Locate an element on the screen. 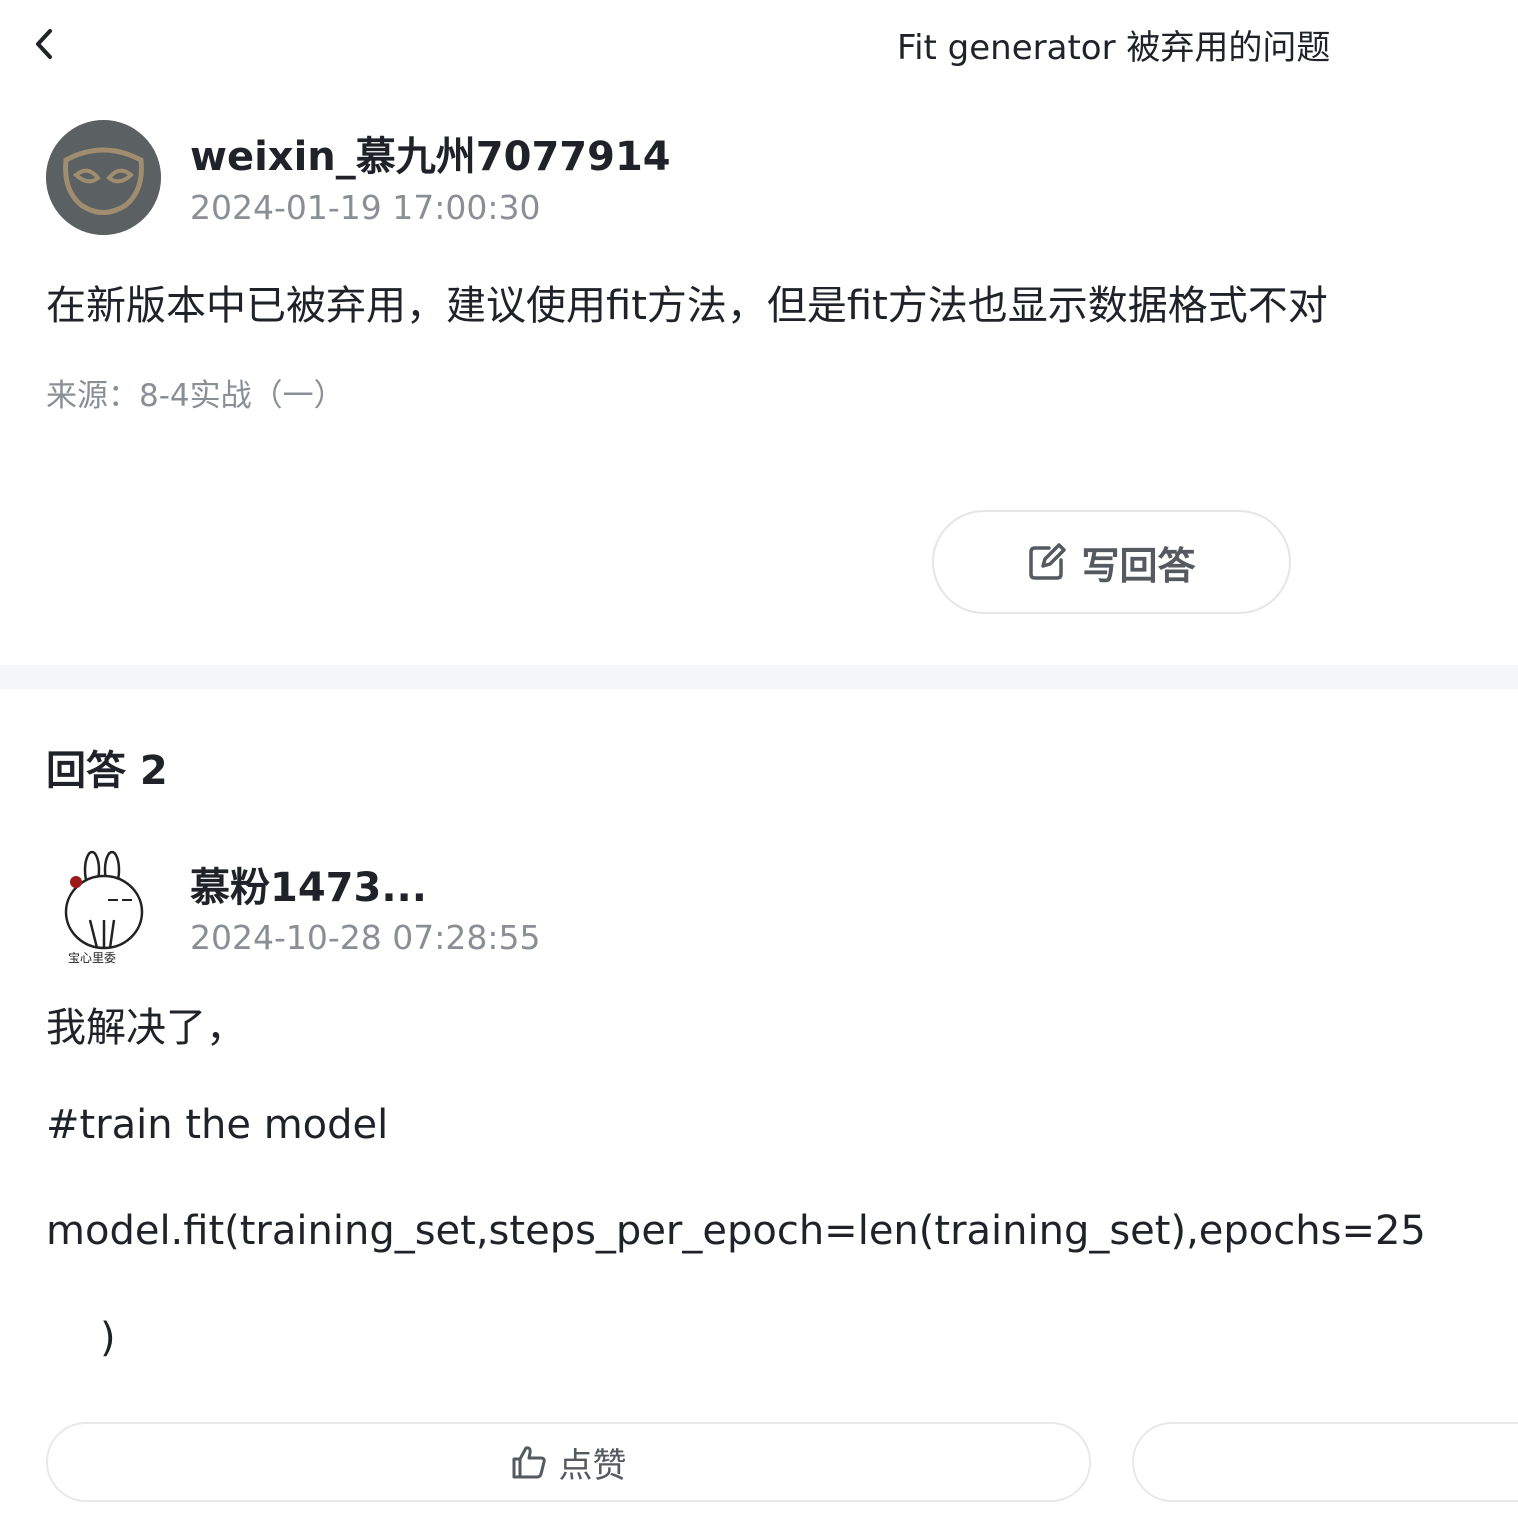  avatar: 宝心里委 is located at coordinates (104, 907).